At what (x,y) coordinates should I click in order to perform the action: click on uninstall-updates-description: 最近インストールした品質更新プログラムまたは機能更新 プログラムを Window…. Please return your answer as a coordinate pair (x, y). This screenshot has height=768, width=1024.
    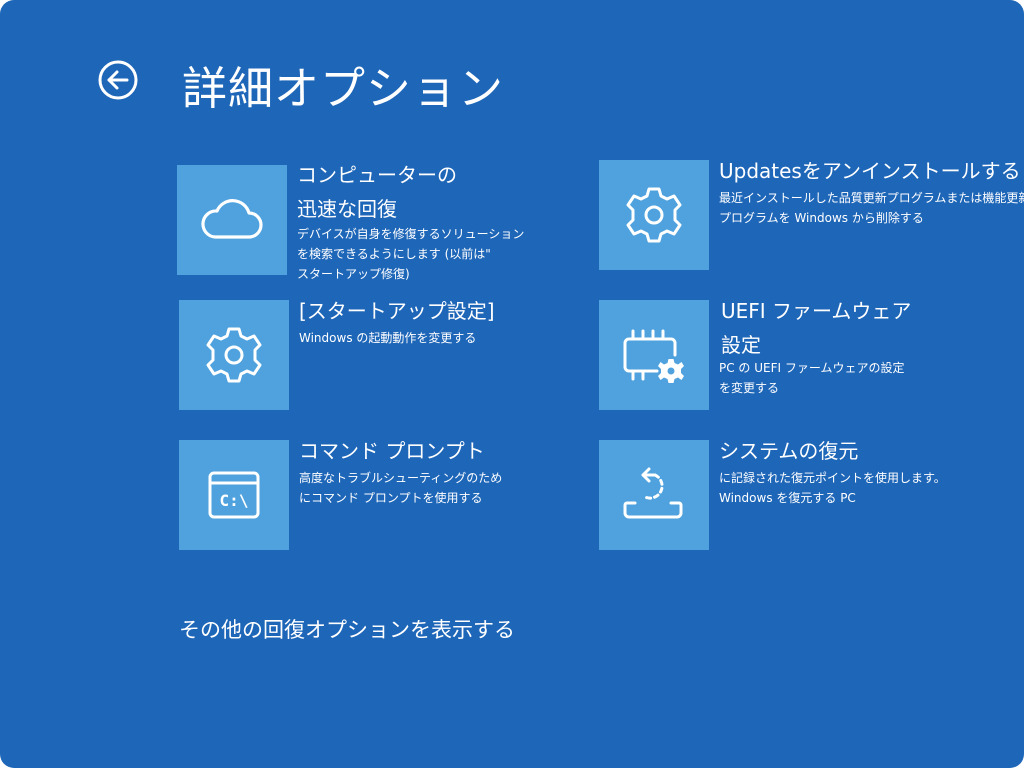
    Looking at the image, I should click on (871, 208).